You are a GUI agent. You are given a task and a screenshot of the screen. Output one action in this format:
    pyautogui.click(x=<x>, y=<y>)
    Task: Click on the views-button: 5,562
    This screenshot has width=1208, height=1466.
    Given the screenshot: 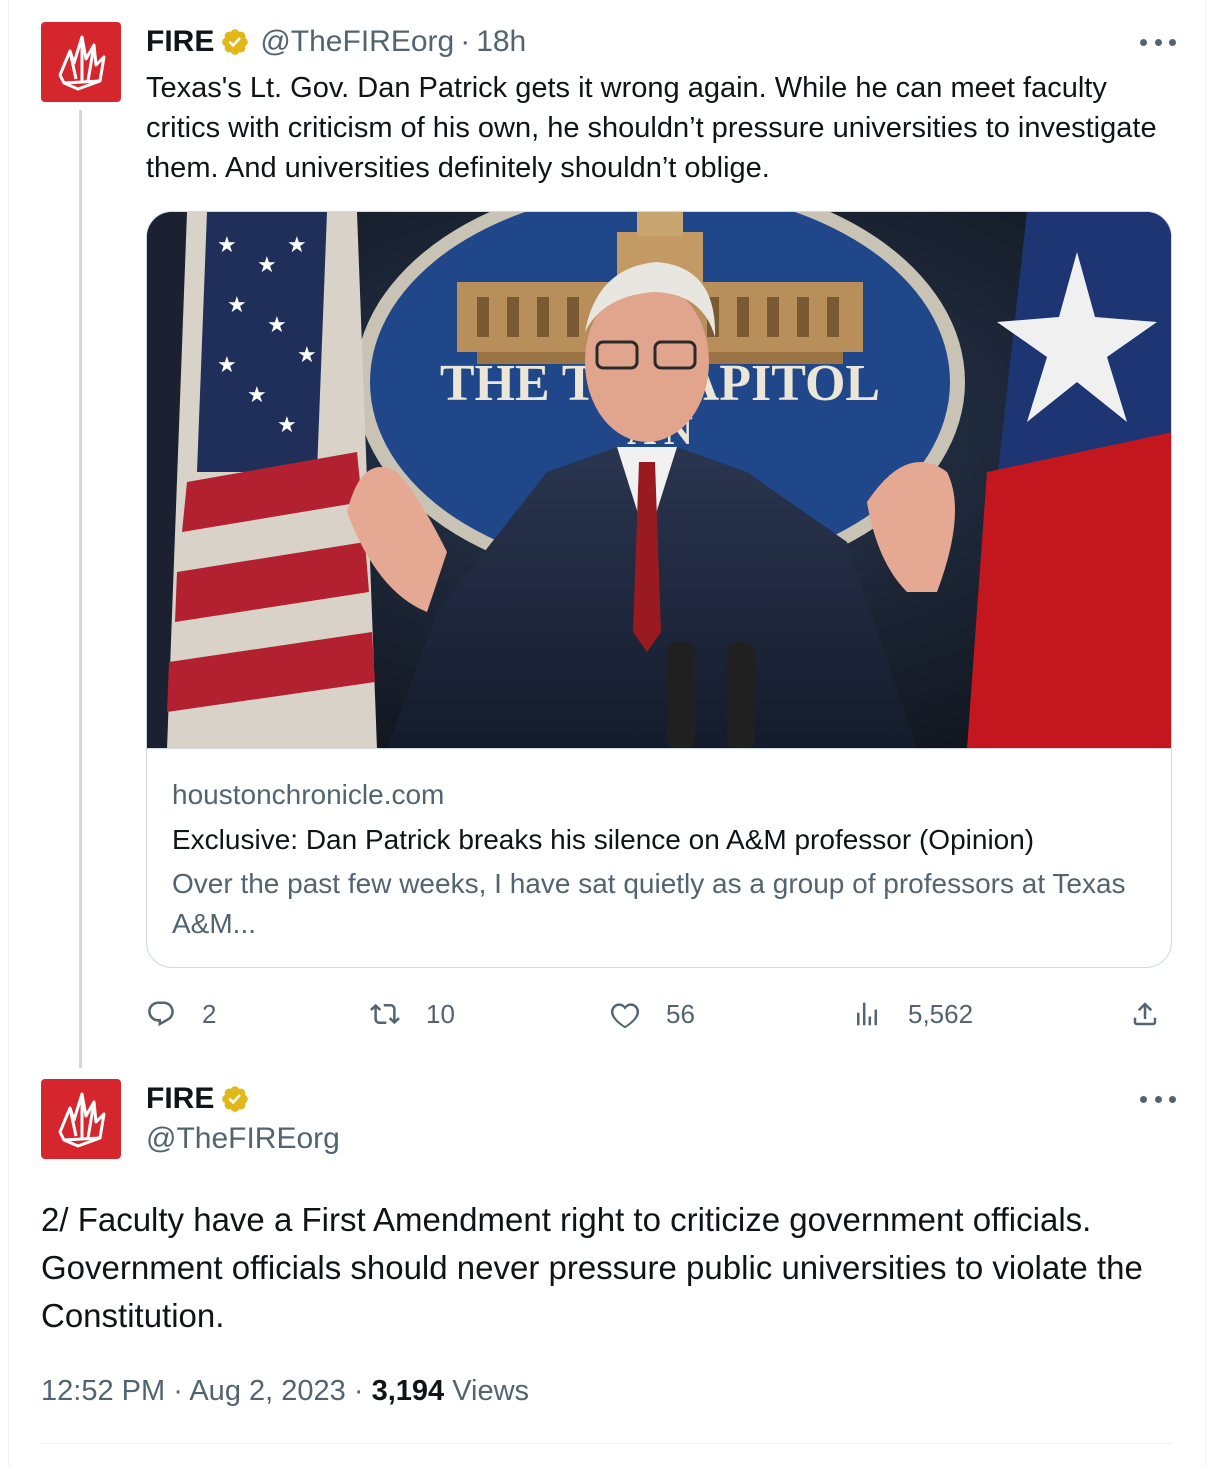 What is the action you would take?
    pyautogui.click(x=912, y=1014)
    